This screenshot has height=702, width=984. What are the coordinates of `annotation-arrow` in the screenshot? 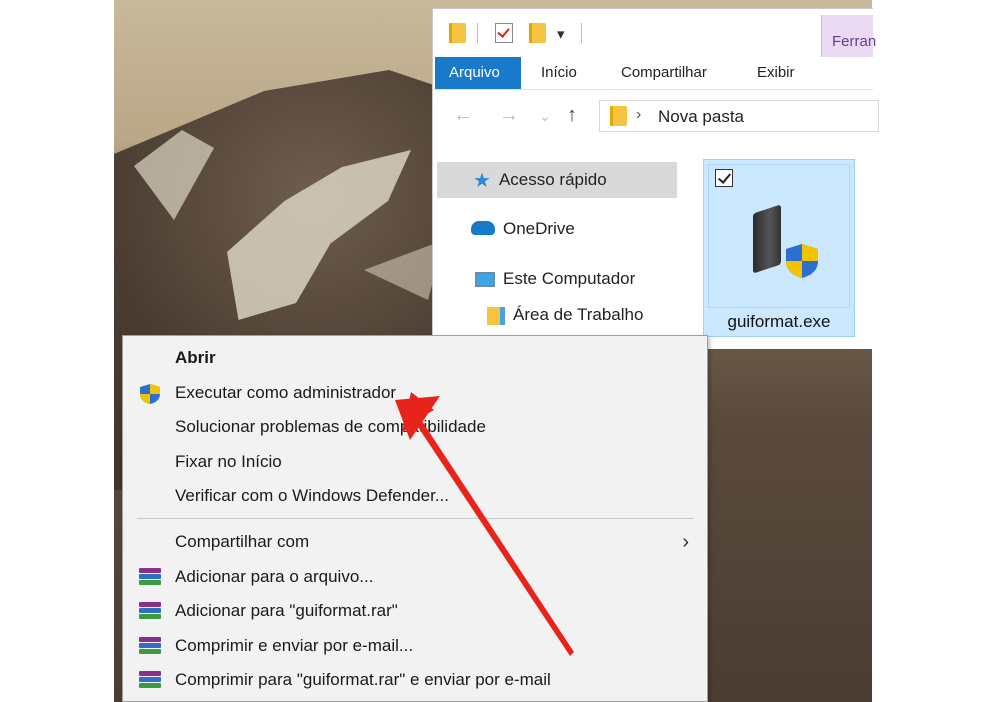 It's located at (484, 524).